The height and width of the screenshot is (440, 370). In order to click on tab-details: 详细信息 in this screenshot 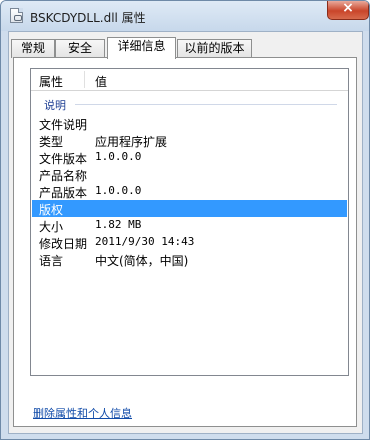, I will do `click(141, 48)`.